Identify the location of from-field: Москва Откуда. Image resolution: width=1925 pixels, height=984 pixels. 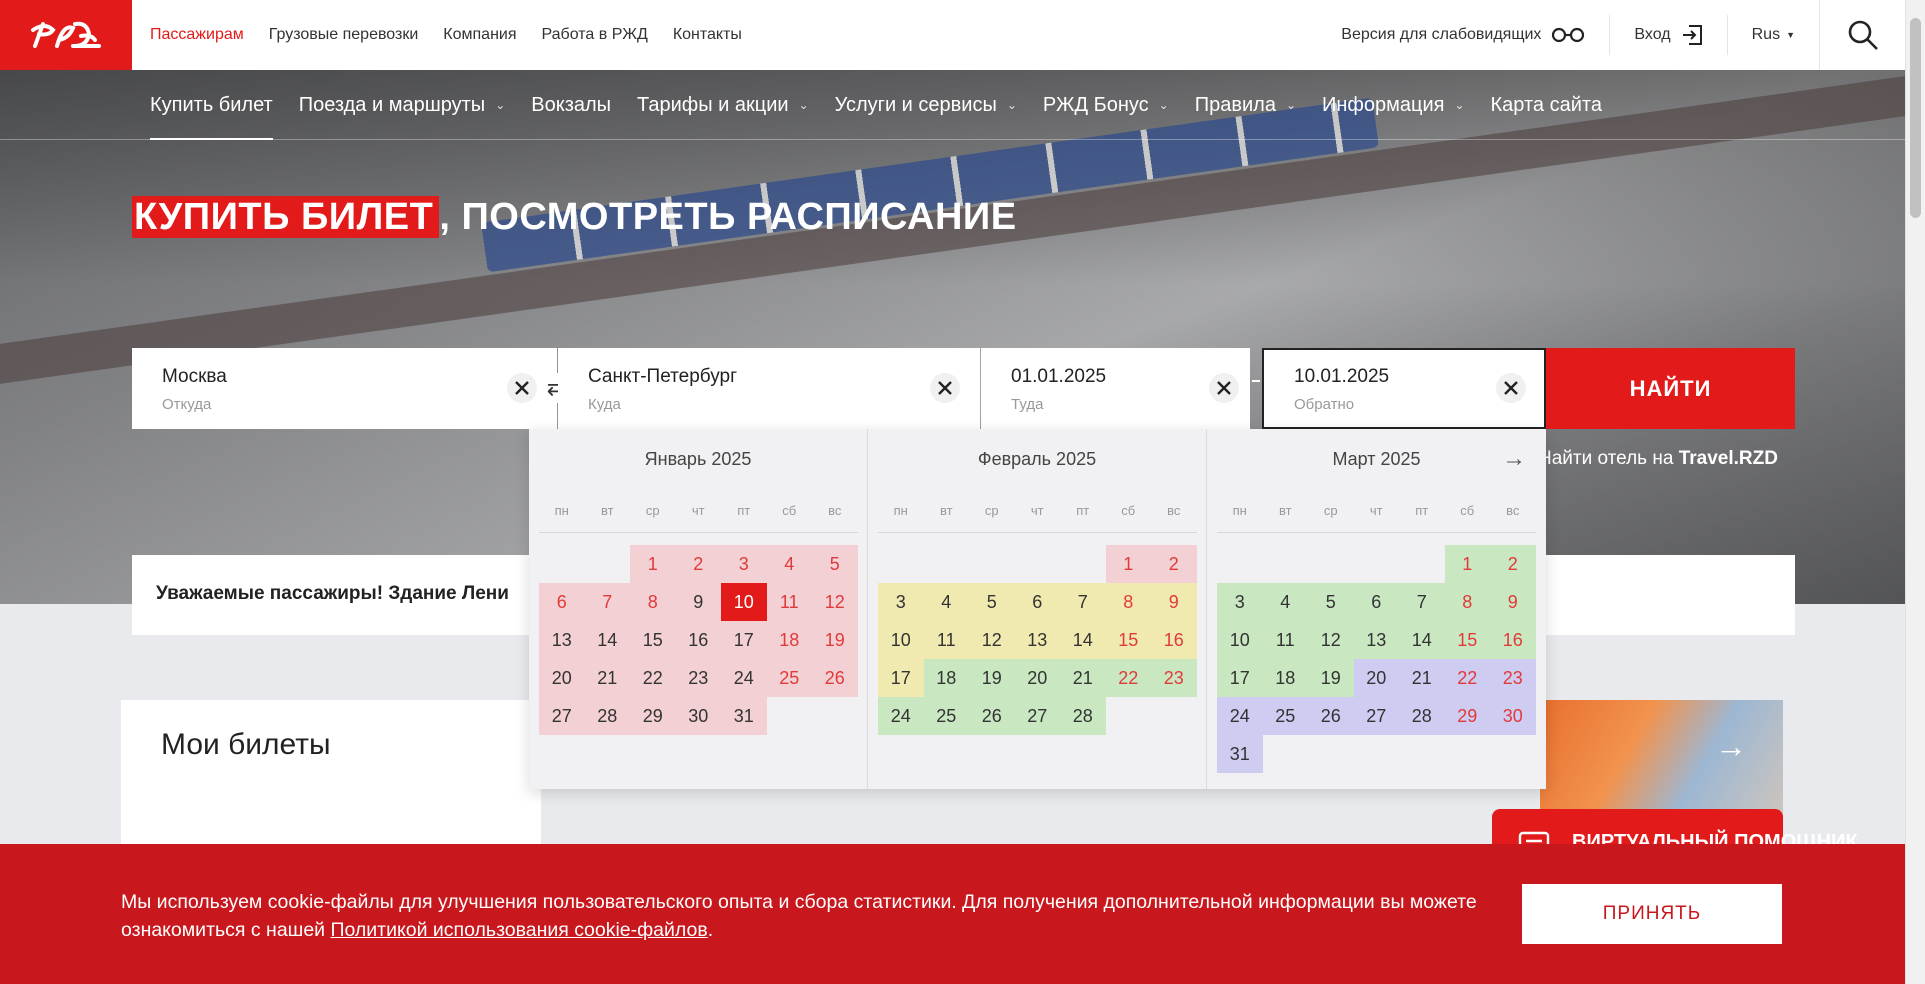
(344, 388).